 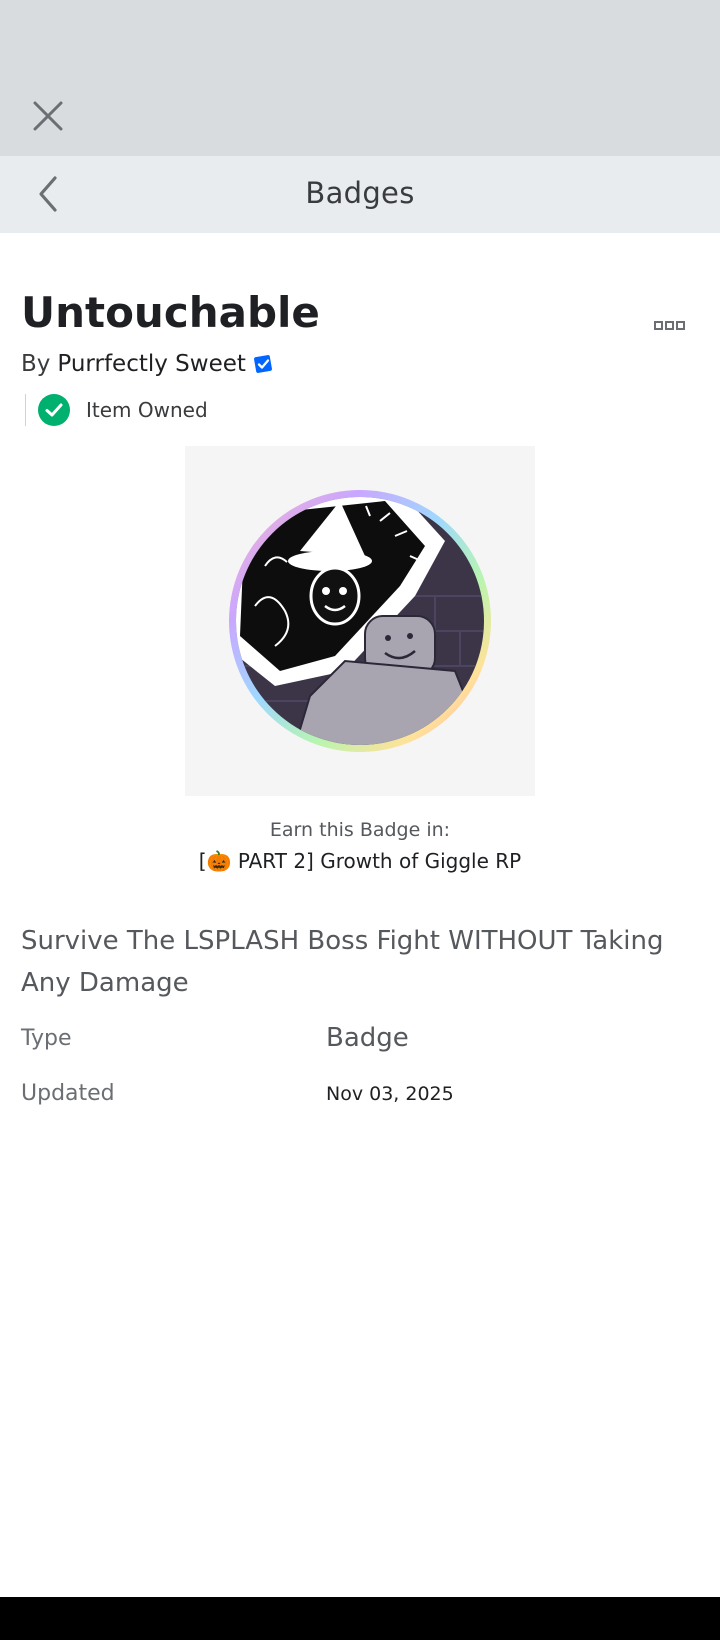 What do you see at coordinates (68, 1093) in the screenshot?
I see `updated-label: Updated` at bounding box center [68, 1093].